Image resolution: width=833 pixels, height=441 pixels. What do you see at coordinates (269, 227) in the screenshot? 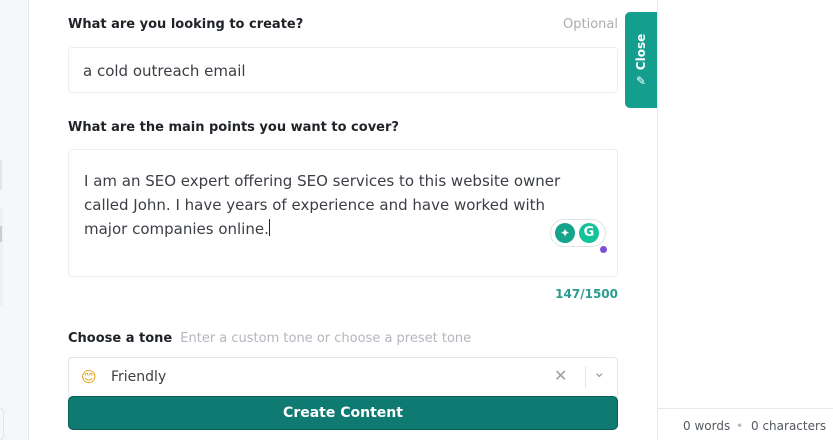
I see `text-caret` at bounding box center [269, 227].